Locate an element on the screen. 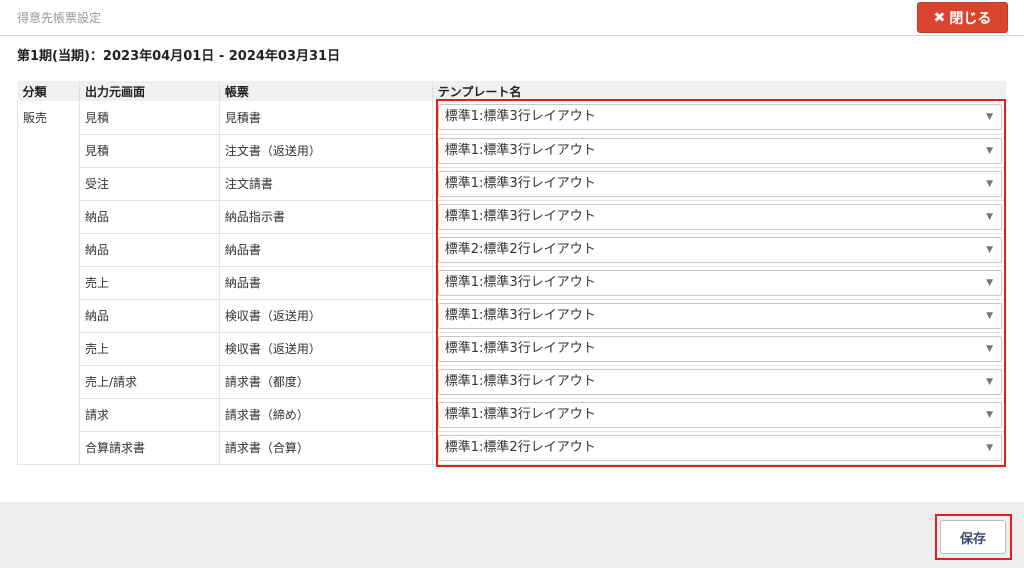 The height and width of the screenshot is (568, 1024). save-button: 保存 is located at coordinates (973, 537).